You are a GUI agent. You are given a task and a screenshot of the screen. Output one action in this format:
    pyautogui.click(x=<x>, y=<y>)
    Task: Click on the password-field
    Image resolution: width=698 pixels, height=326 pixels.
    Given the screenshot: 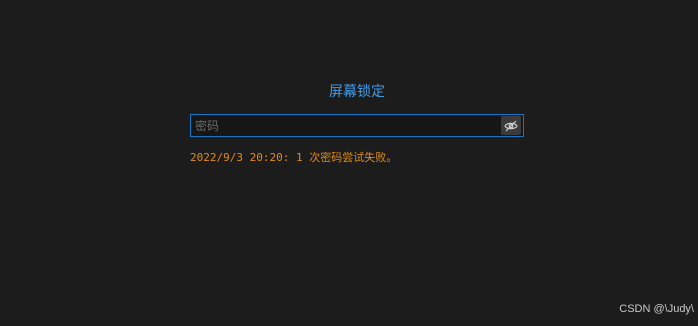 What is the action you would take?
    pyautogui.click(x=357, y=125)
    